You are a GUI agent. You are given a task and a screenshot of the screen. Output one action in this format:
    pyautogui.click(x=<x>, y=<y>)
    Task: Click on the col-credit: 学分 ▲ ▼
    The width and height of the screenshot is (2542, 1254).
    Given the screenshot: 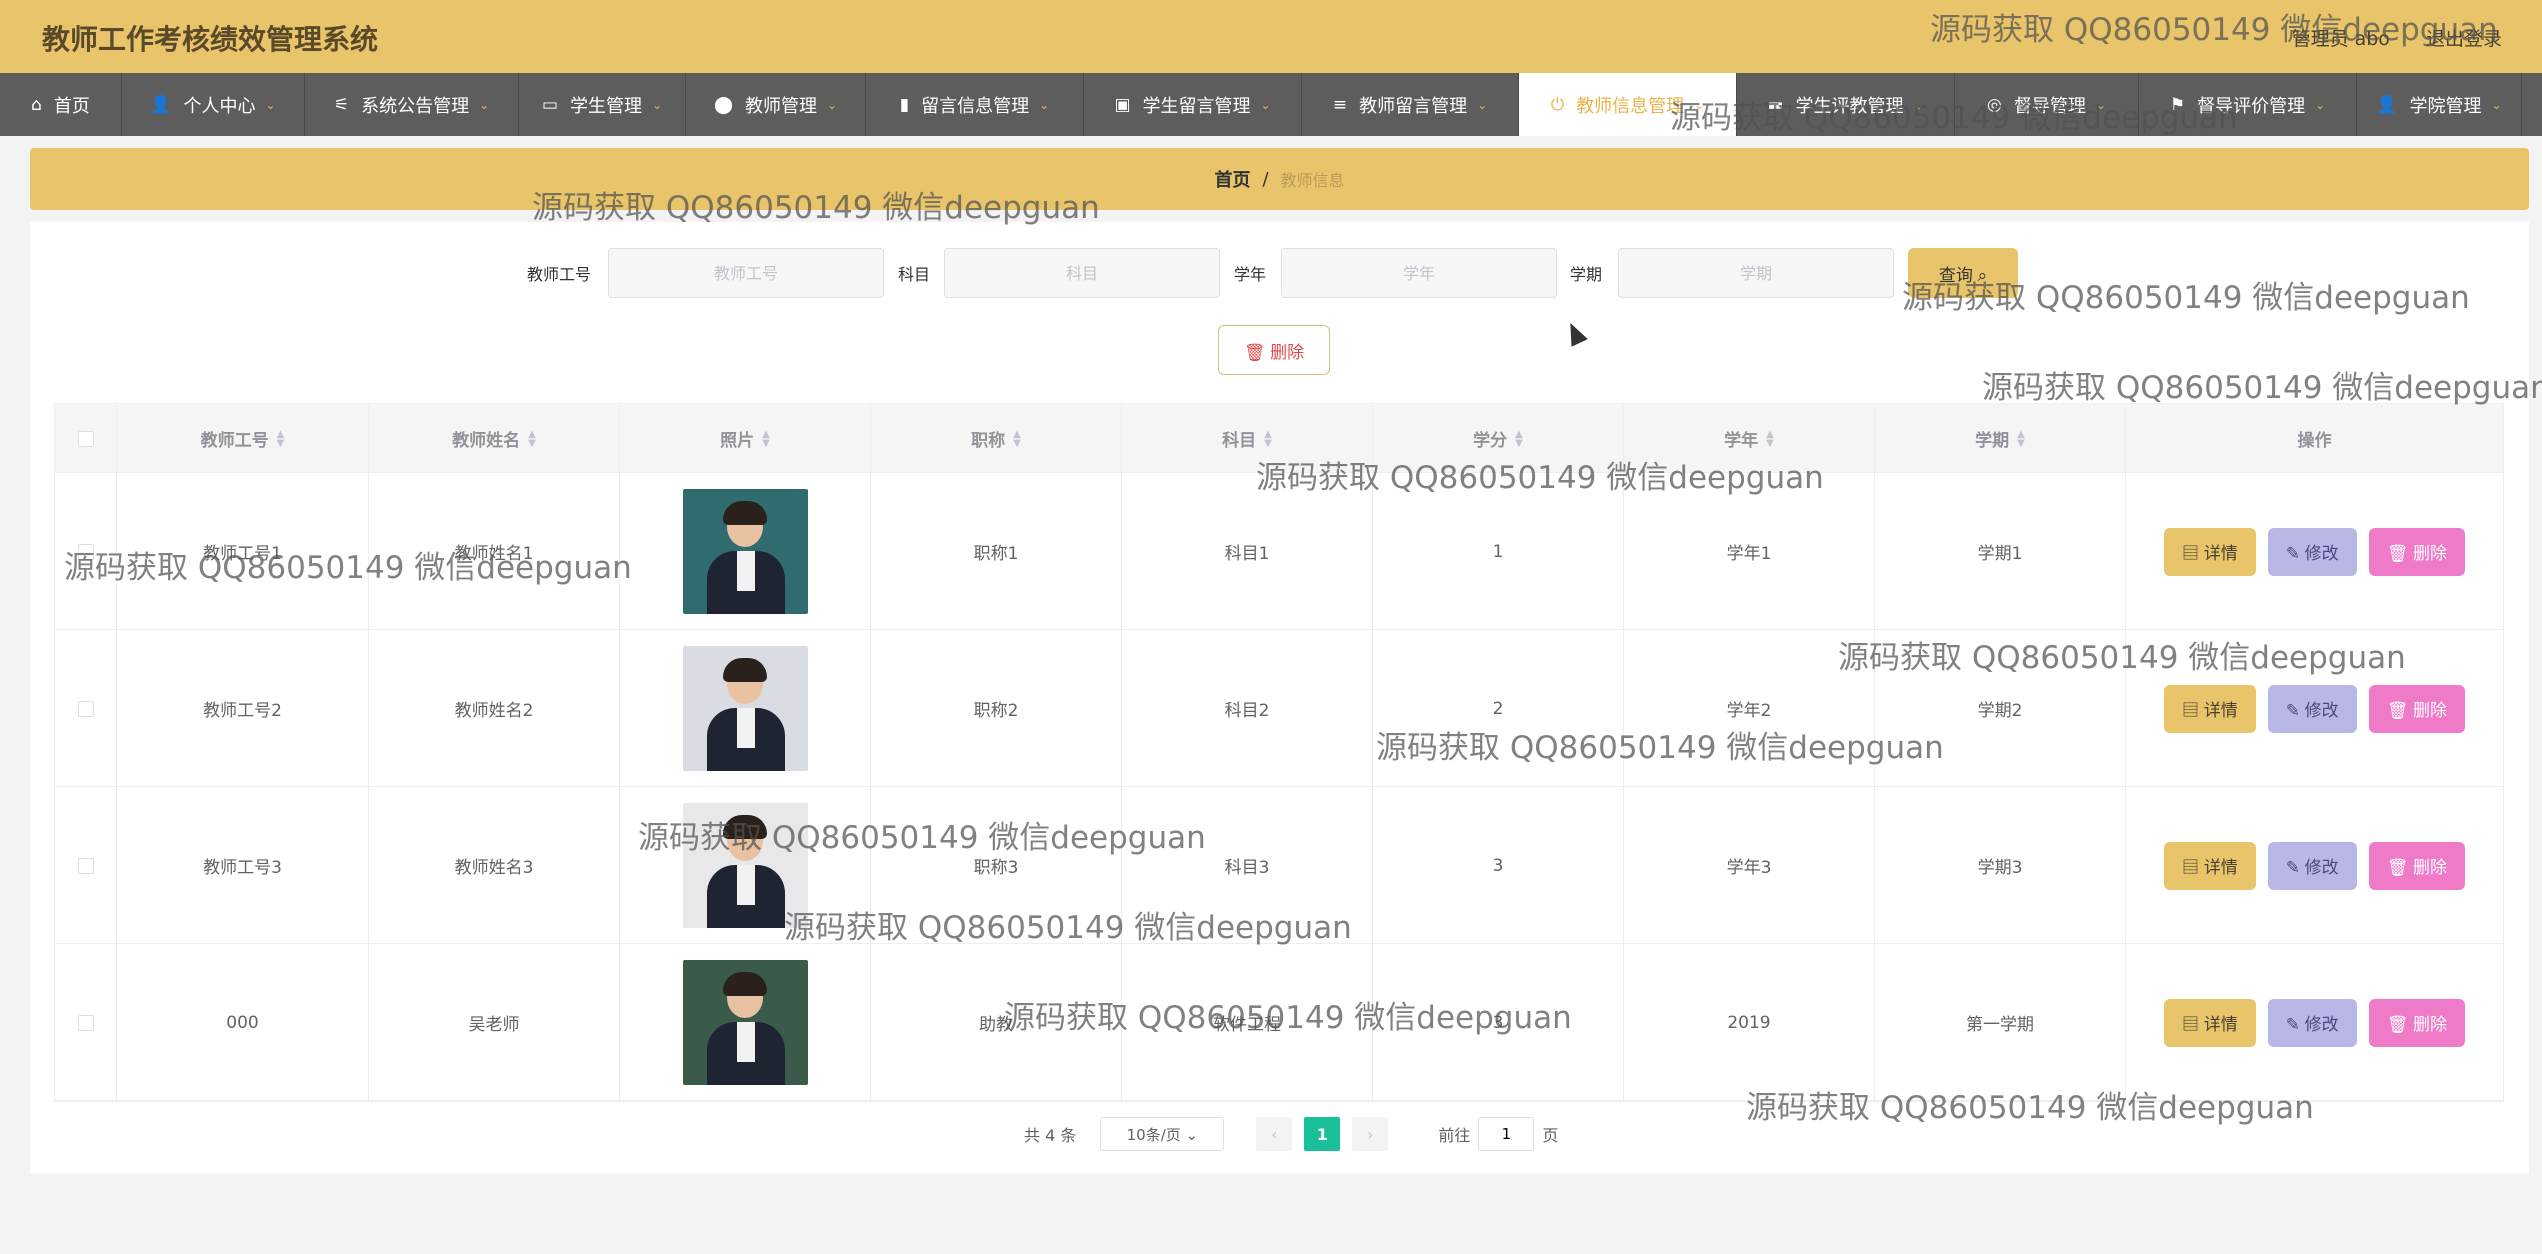 What is the action you would take?
    pyautogui.click(x=1498, y=438)
    